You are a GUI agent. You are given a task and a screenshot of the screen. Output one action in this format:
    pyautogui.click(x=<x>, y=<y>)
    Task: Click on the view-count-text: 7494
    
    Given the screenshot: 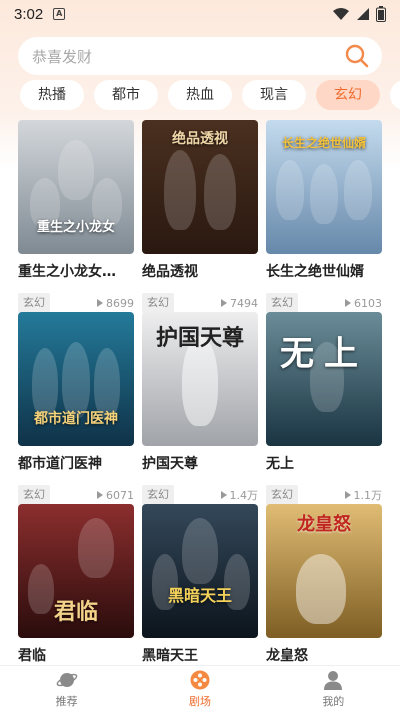 What is the action you would take?
    pyautogui.click(x=244, y=303)
    